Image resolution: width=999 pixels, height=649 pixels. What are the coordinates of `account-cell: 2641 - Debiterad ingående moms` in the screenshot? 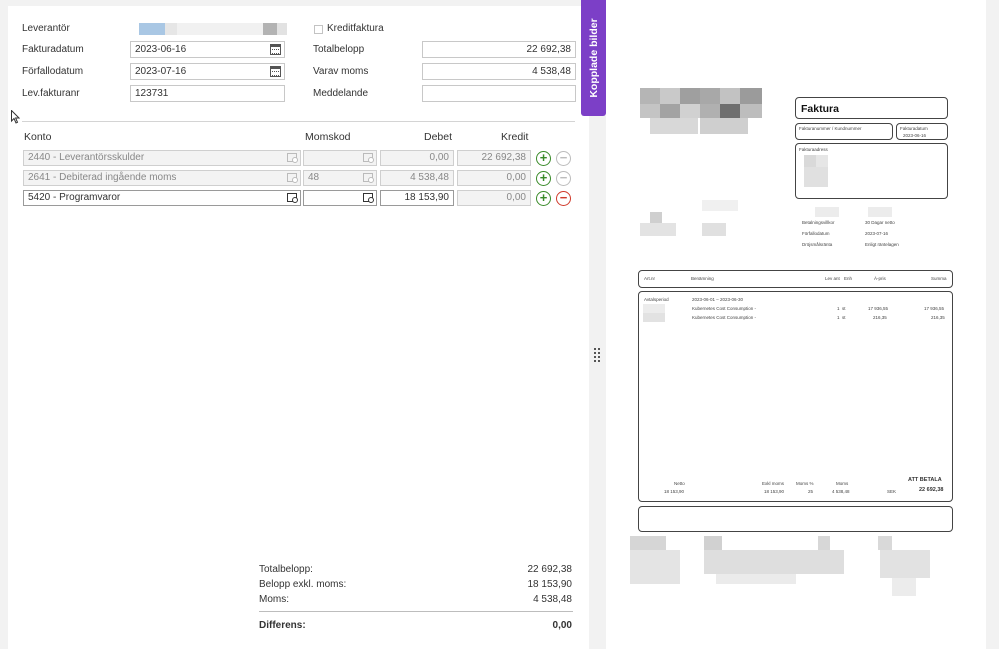 It's located at (162, 178).